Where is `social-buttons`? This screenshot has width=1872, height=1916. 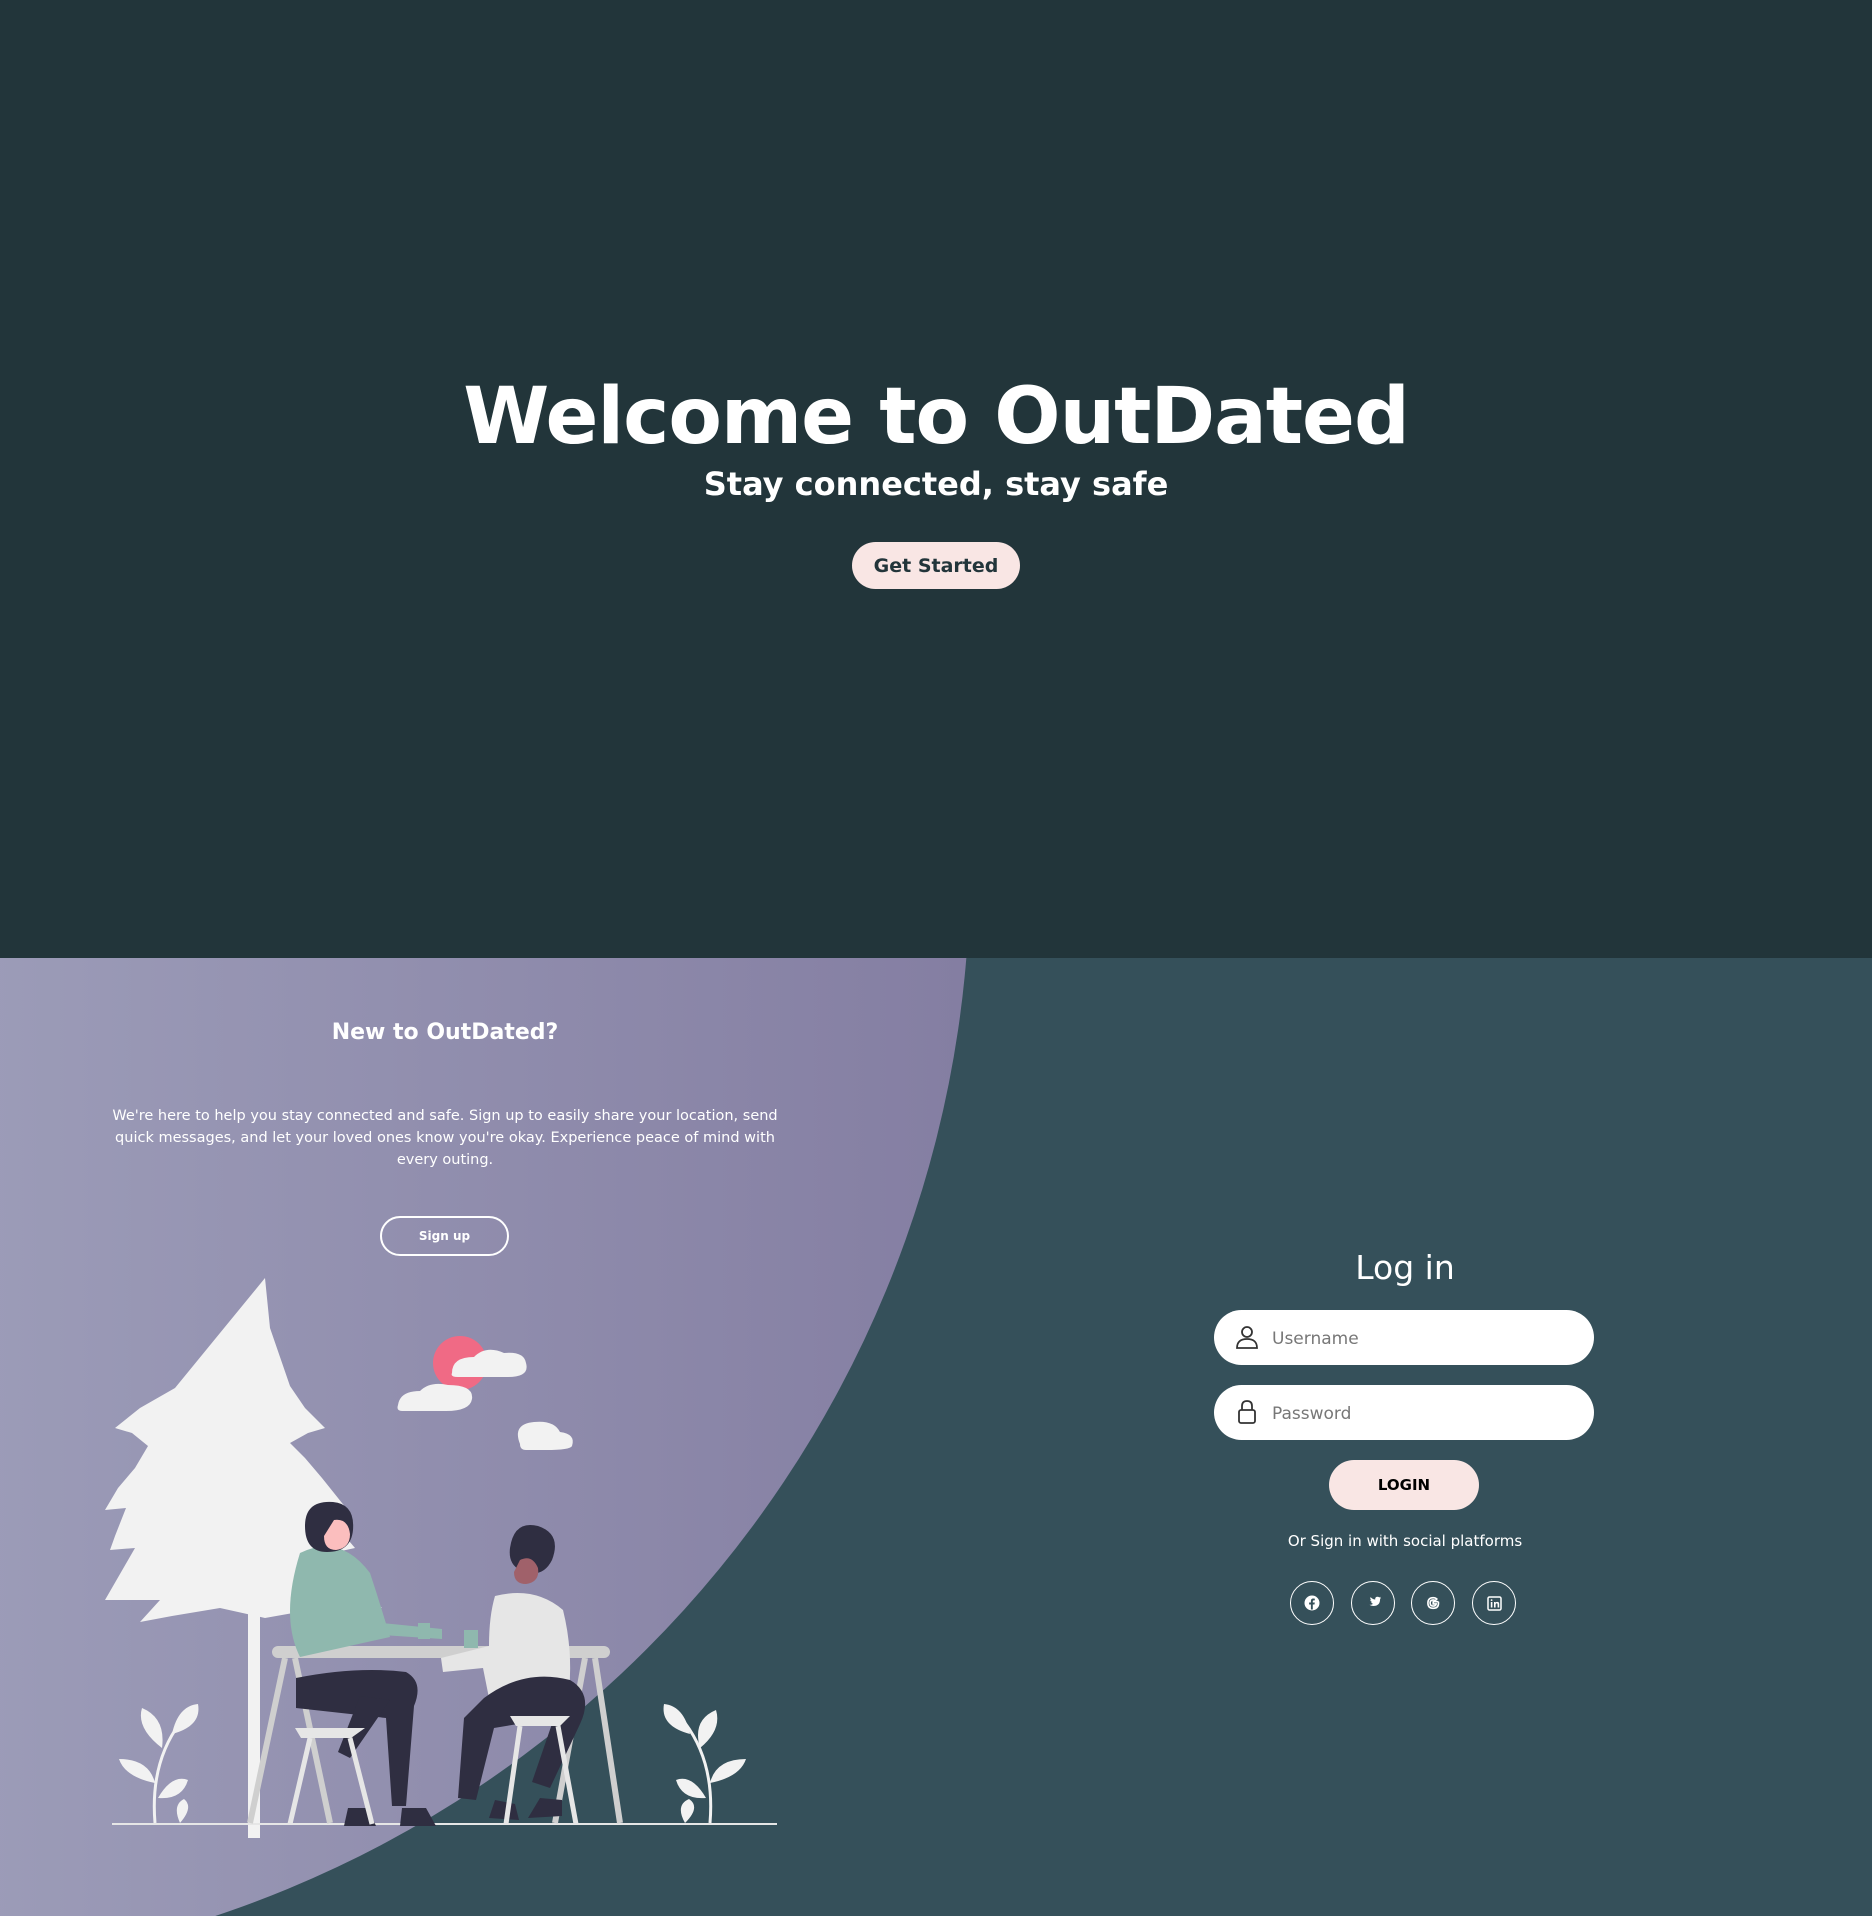 social-buttons is located at coordinates (1405, 1605).